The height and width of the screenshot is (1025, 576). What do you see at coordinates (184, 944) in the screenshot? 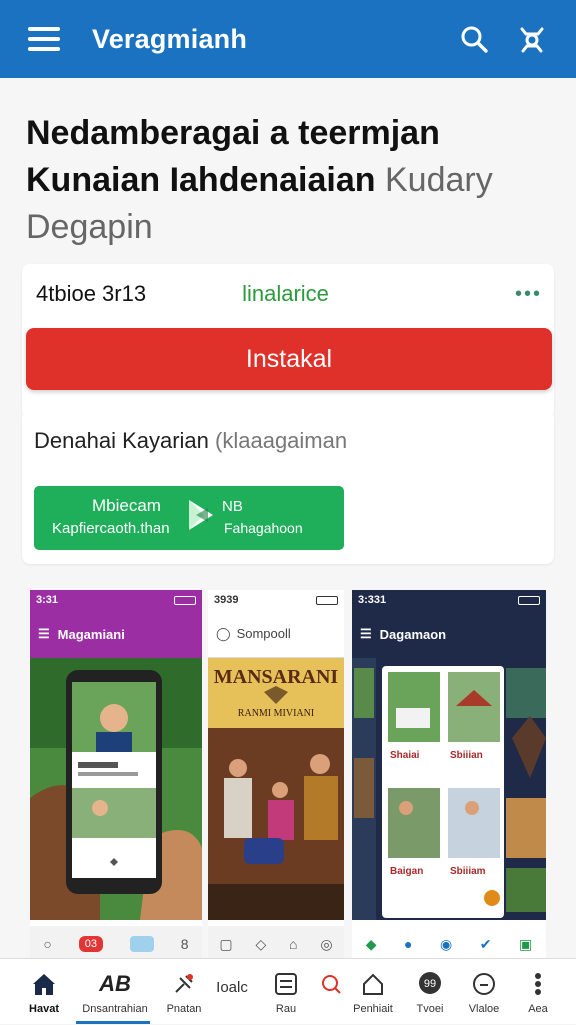
I see `nav-item: 8` at bounding box center [184, 944].